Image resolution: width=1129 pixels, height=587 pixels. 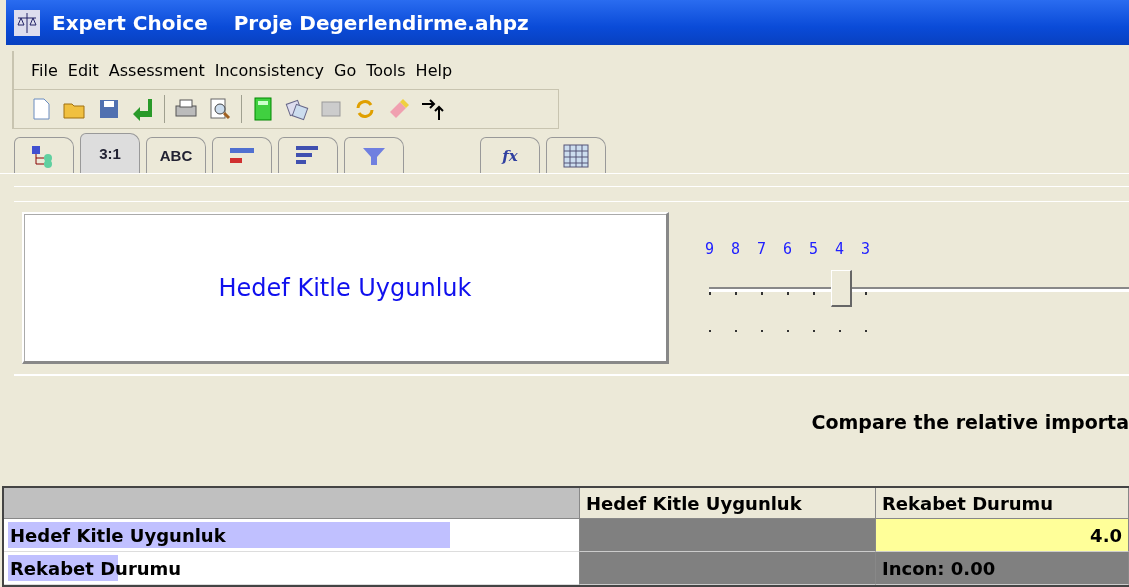 What do you see at coordinates (292, 568) in the screenshot?
I see `row-header: Rekabet Durumu` at bounding box center [292, 568].